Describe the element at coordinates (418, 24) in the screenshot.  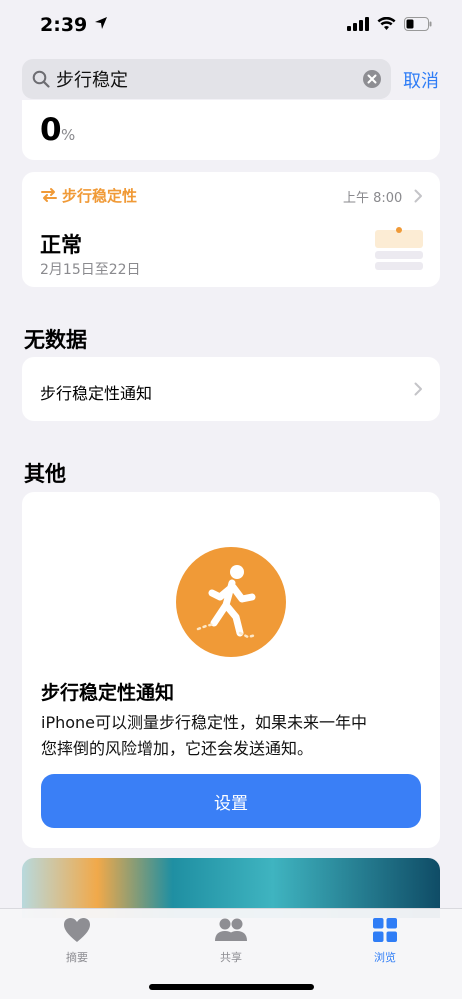
I see `battery-icon` at that location.